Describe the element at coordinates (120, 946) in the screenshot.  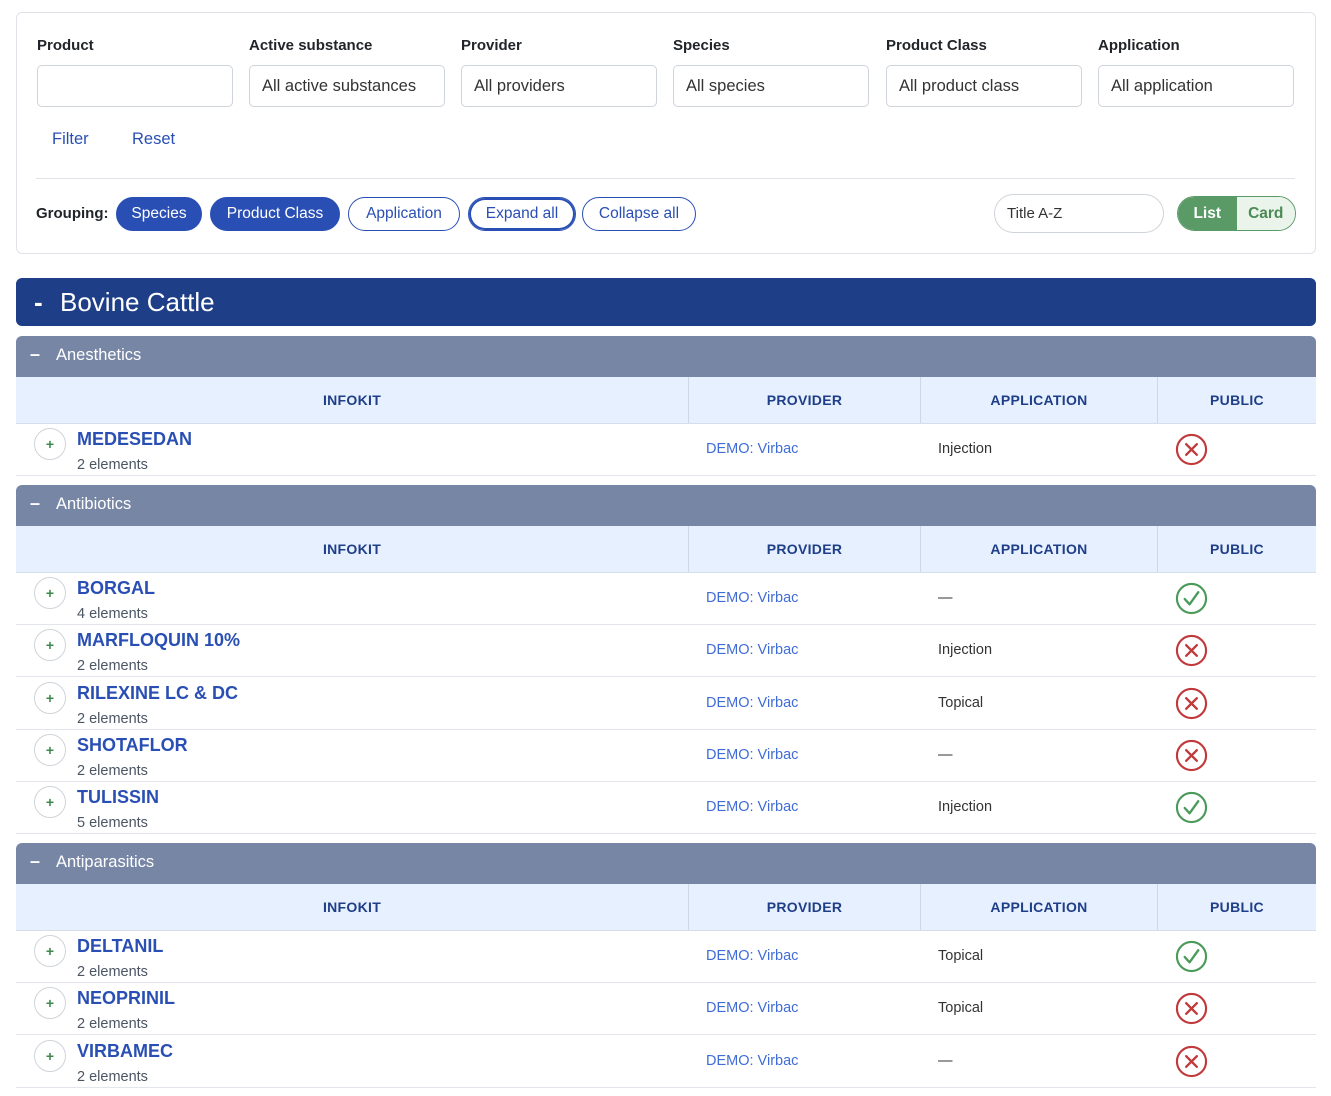
I see `infokit-name-link: DELTANIL` at that location.